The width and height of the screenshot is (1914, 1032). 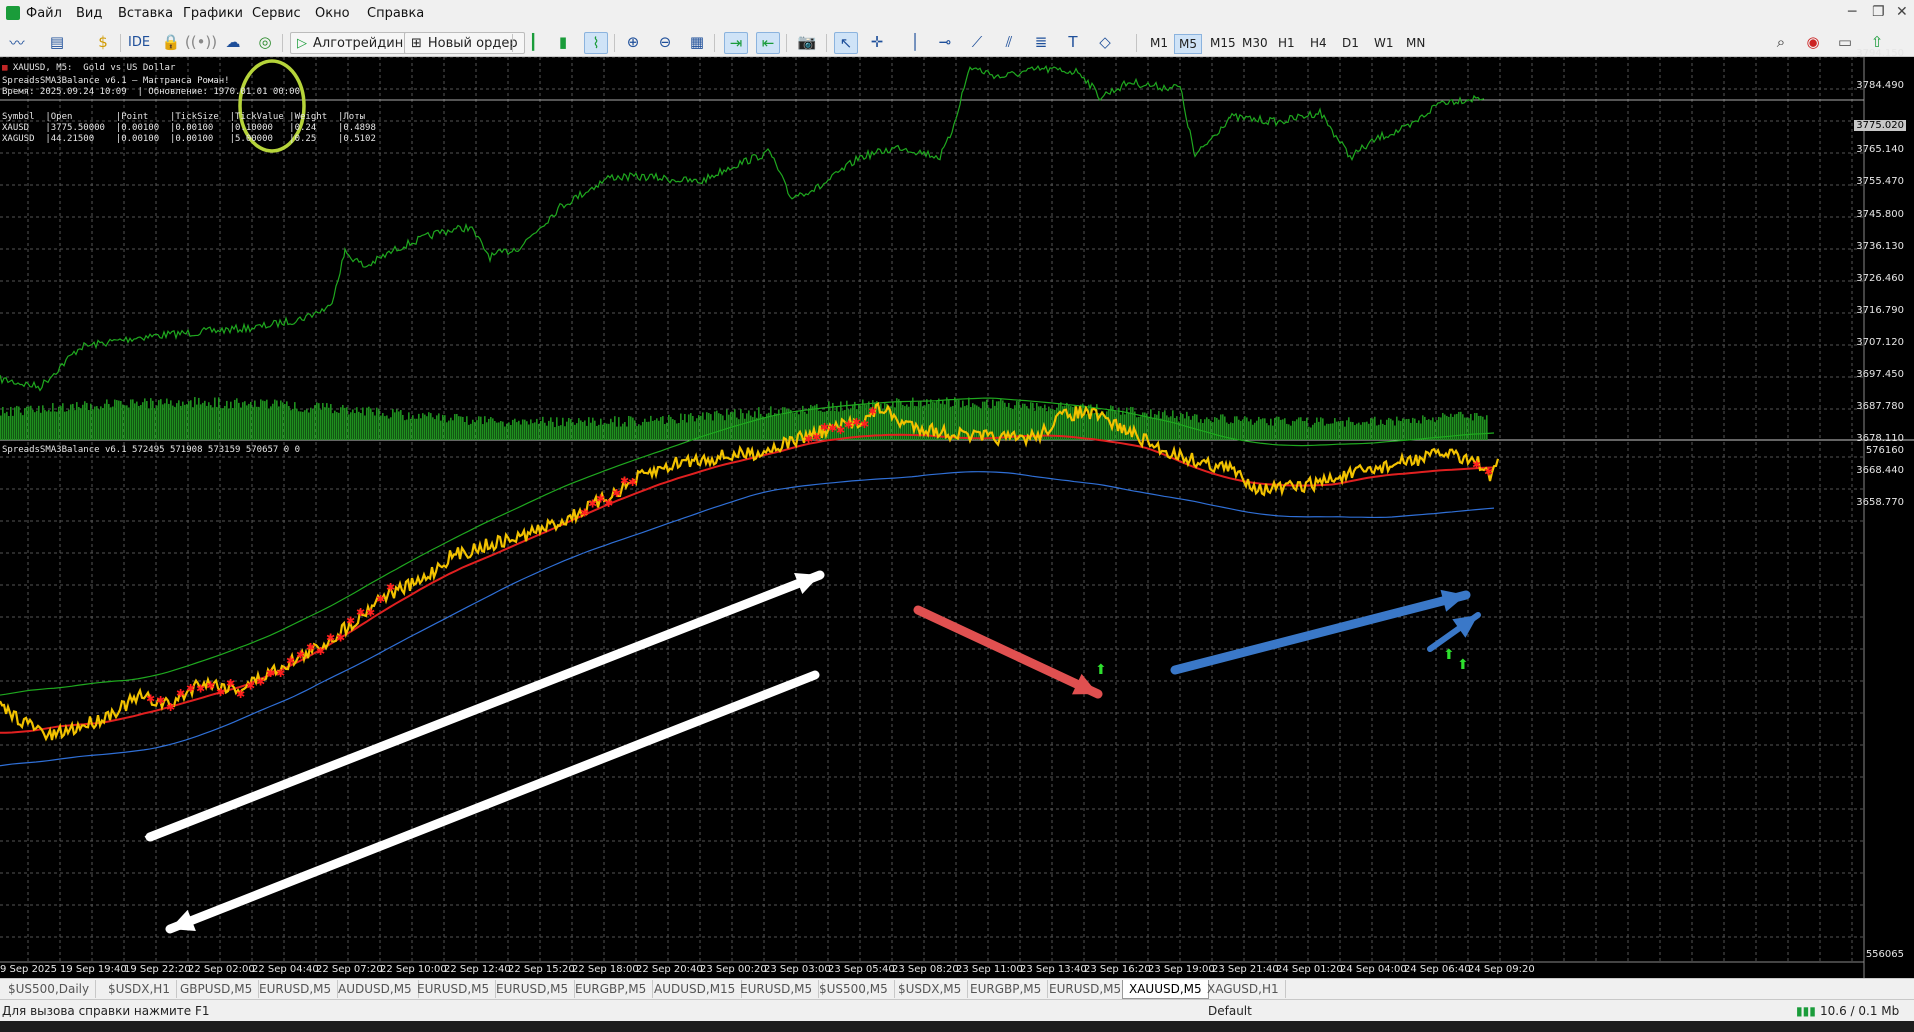 What do you see at coordinates (697, 42) in the screenshot?
I see `grid-icon: ▦` at bounding box center [697, 42].